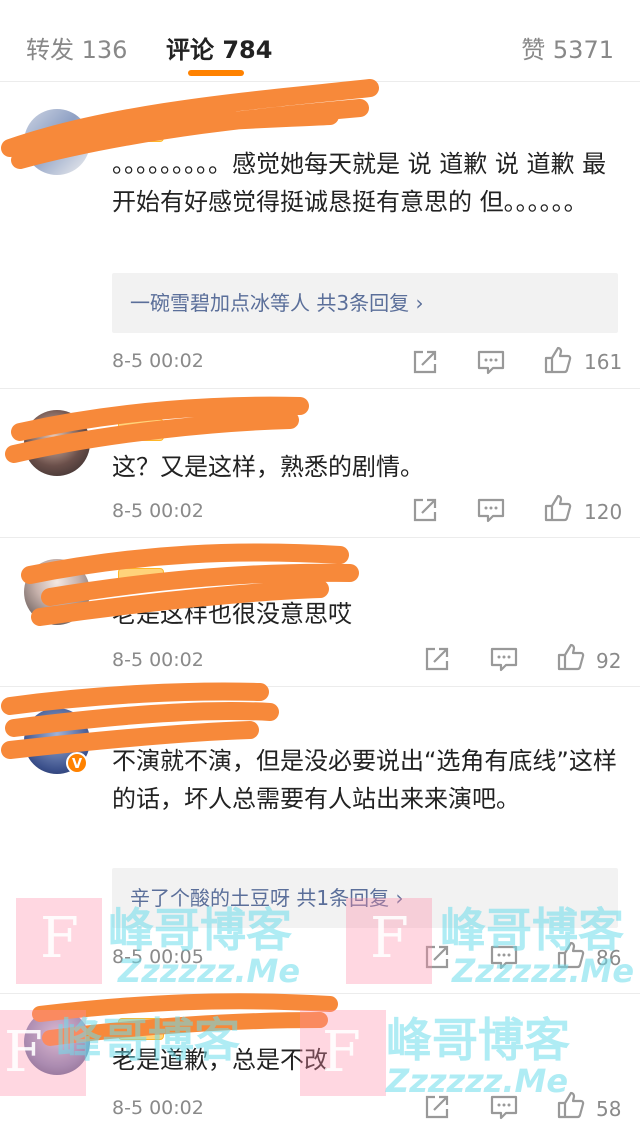 The width and height of the screenshot is (640, 1140). Describe the element at coordinates (365, 303) in the screenshot. I see `reply-summary: 一碗雪碧加点冰等人 共3条回复 ›` at that location.